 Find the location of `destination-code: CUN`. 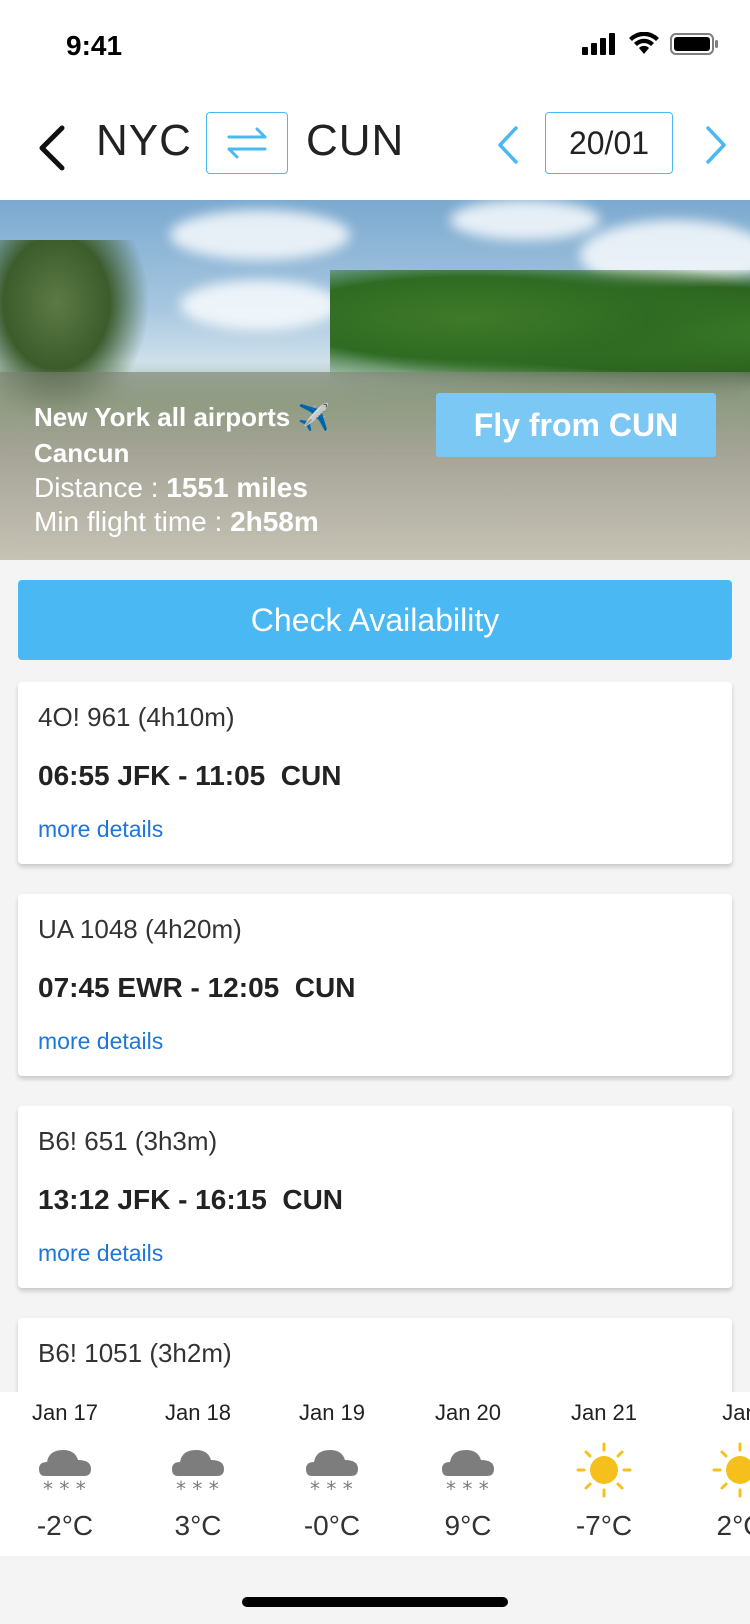

destination-code: CUN is located at coordinates (355, 140).